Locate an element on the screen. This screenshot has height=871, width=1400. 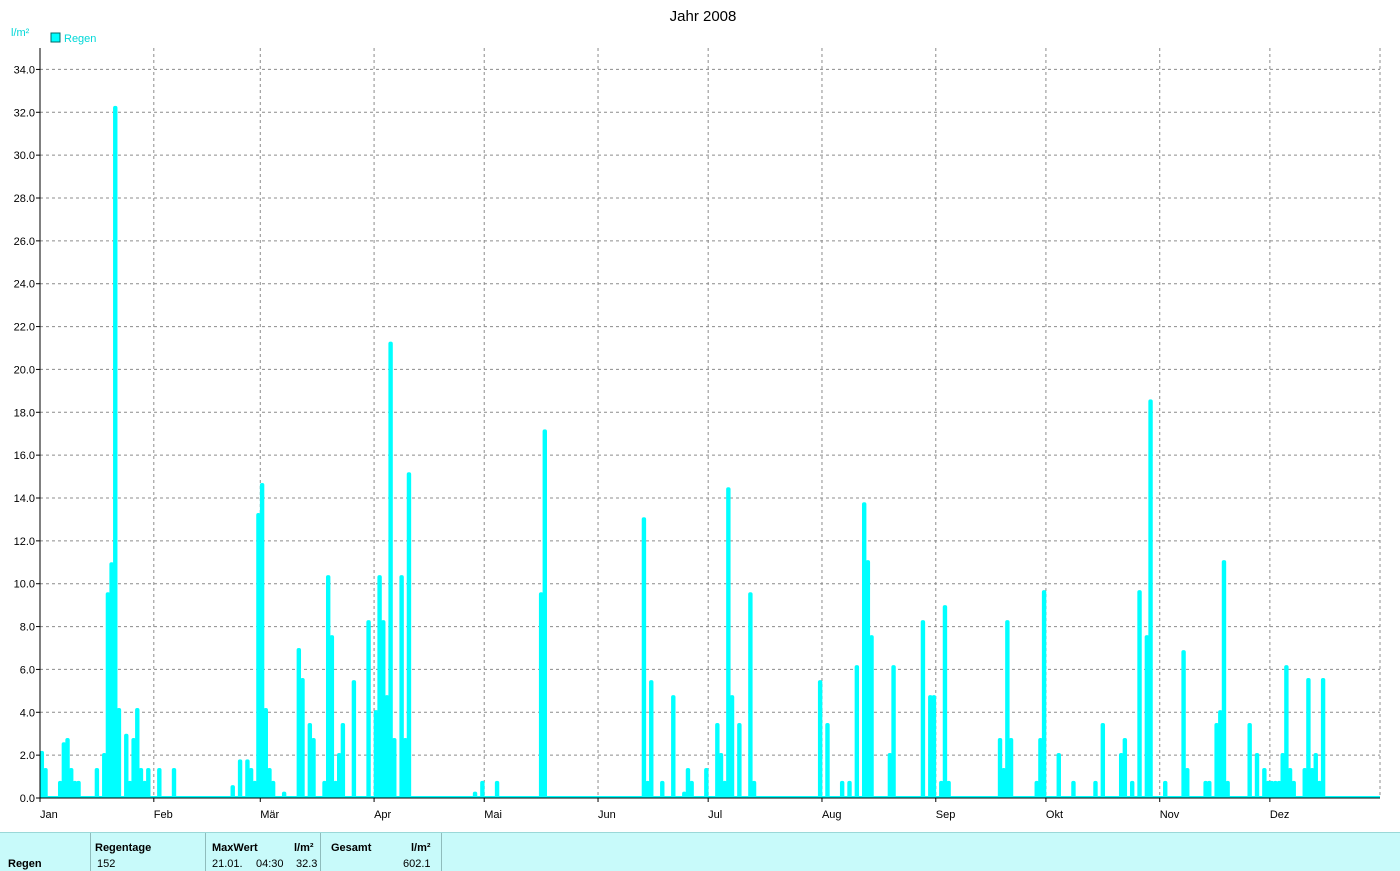
legend-swatch is located at coordinates (55, 37).